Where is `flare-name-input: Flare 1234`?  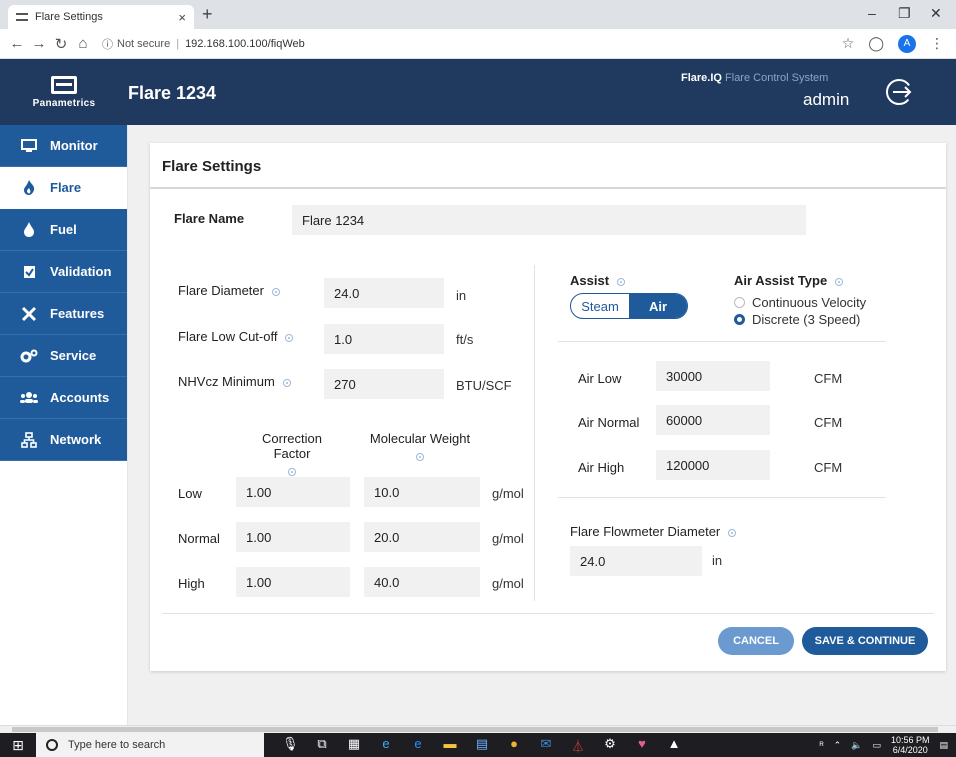 flare-name-input: Flare 1234 is located at coordinates (549, 220).